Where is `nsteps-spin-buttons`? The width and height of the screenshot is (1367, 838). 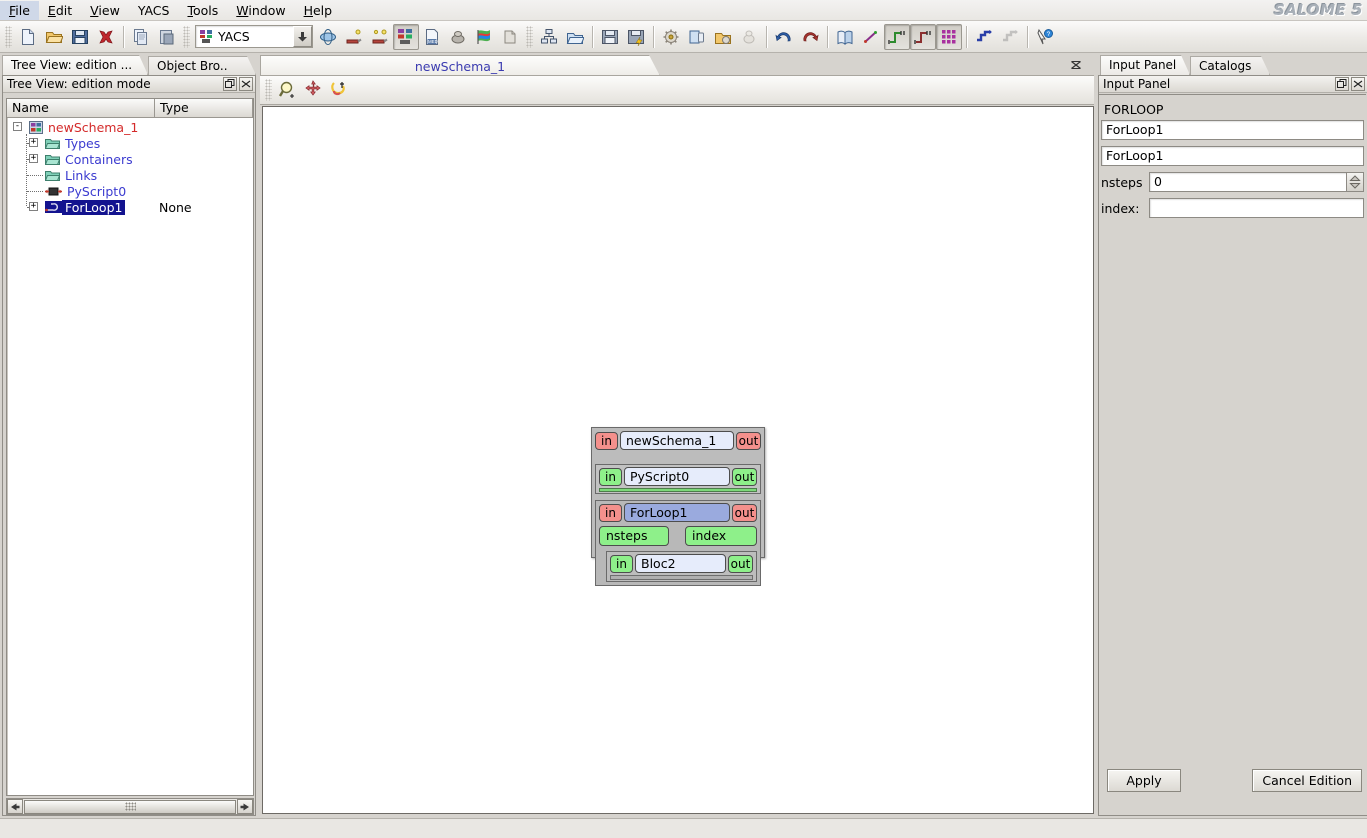 nsteps-spin-buttons is located at coordinates (1355, 182).